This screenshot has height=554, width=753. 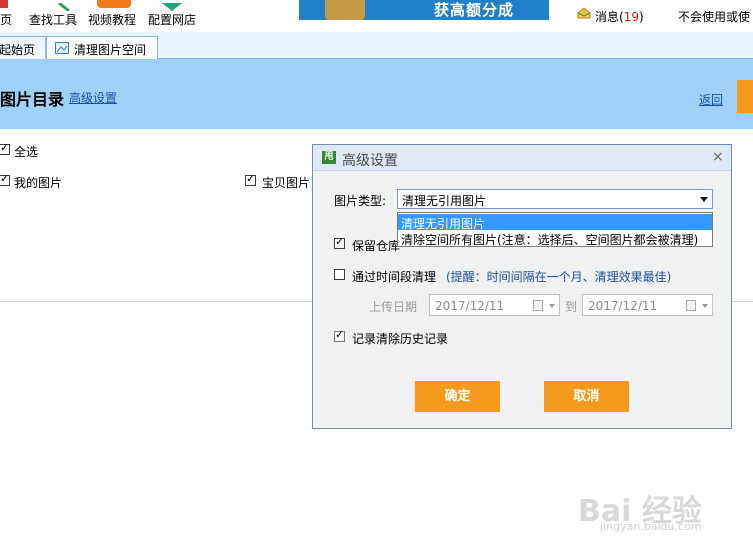 I want to click on date-from-input: 2017/12/11, so click(x=494, y=305).